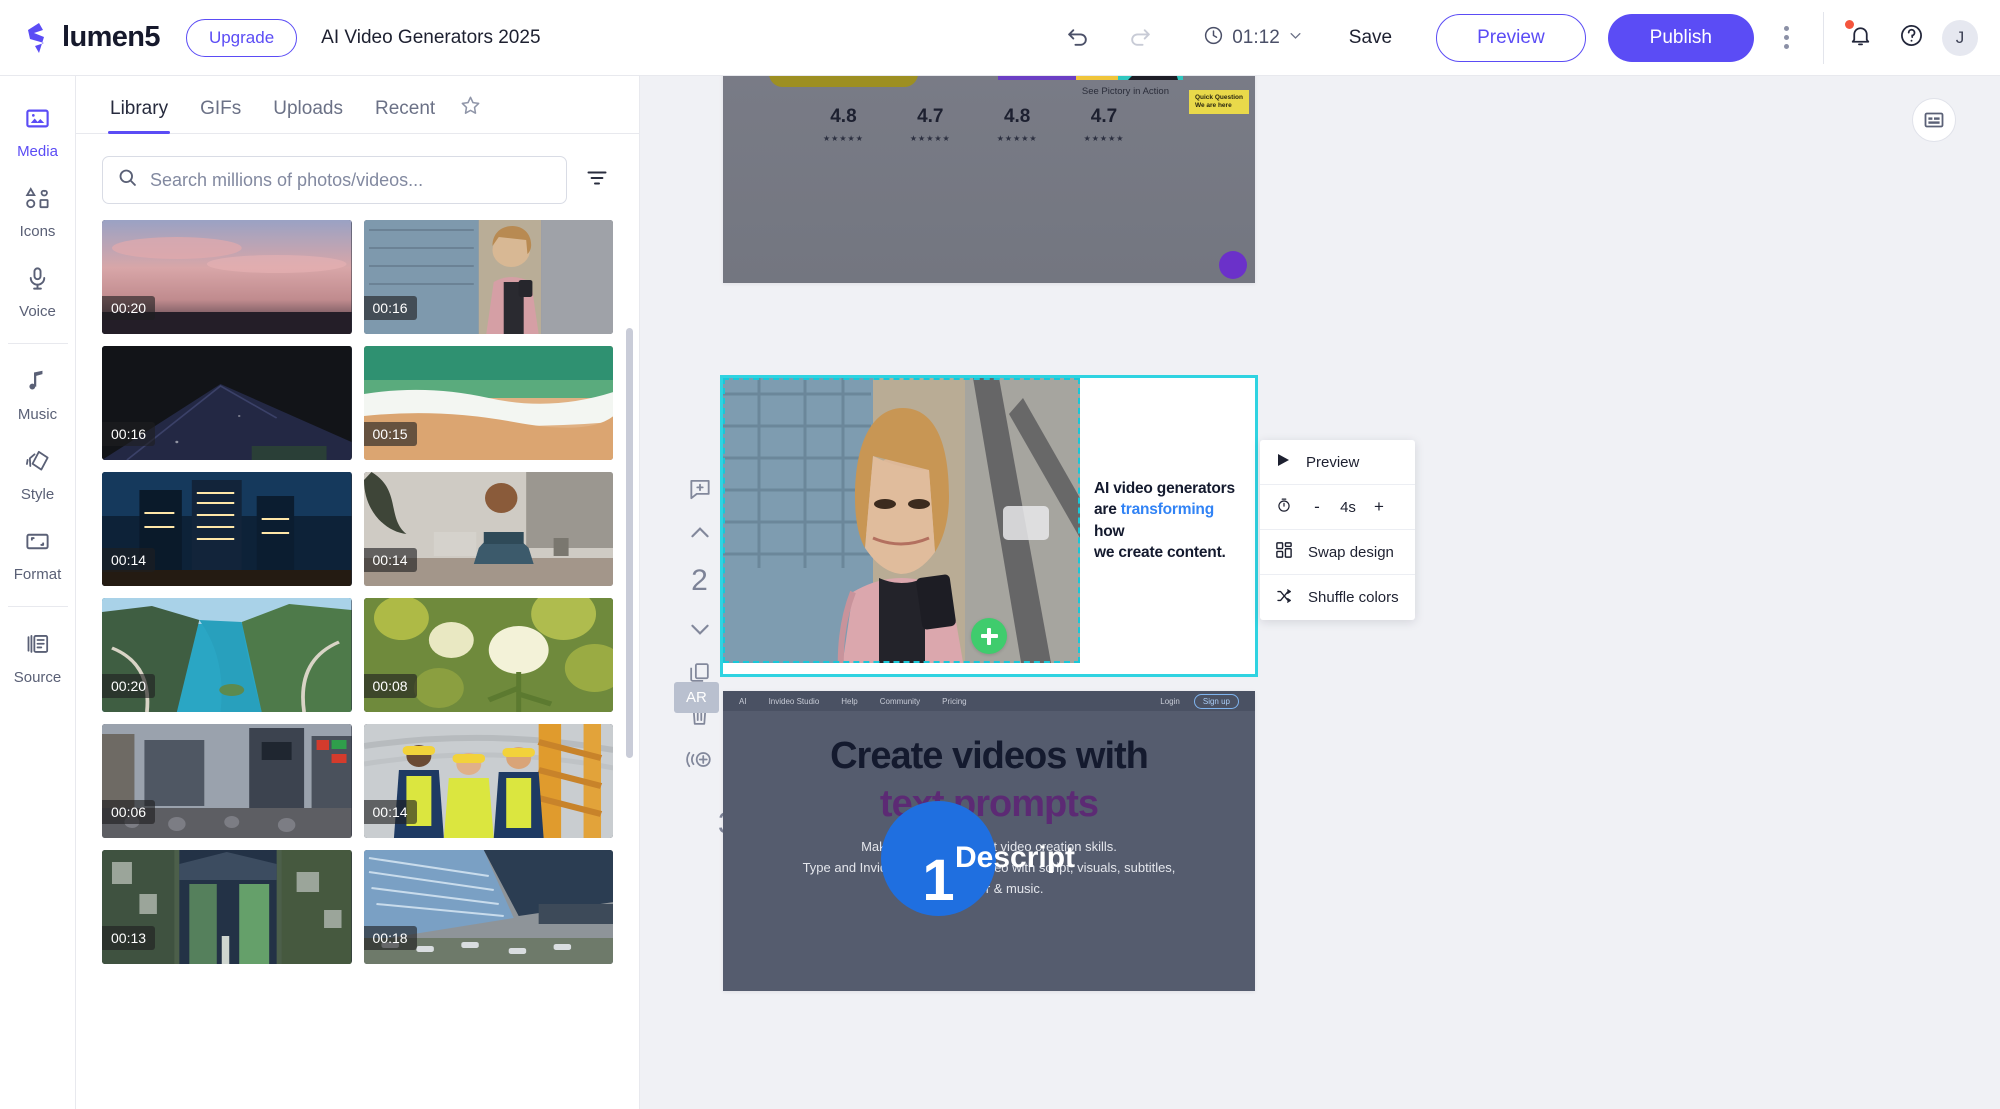 The image size is (2000, 1109). What do you see at coordinates (900, 701) in the screenshot?
I see `nav-item: Community` at bounding box center [900, 701].